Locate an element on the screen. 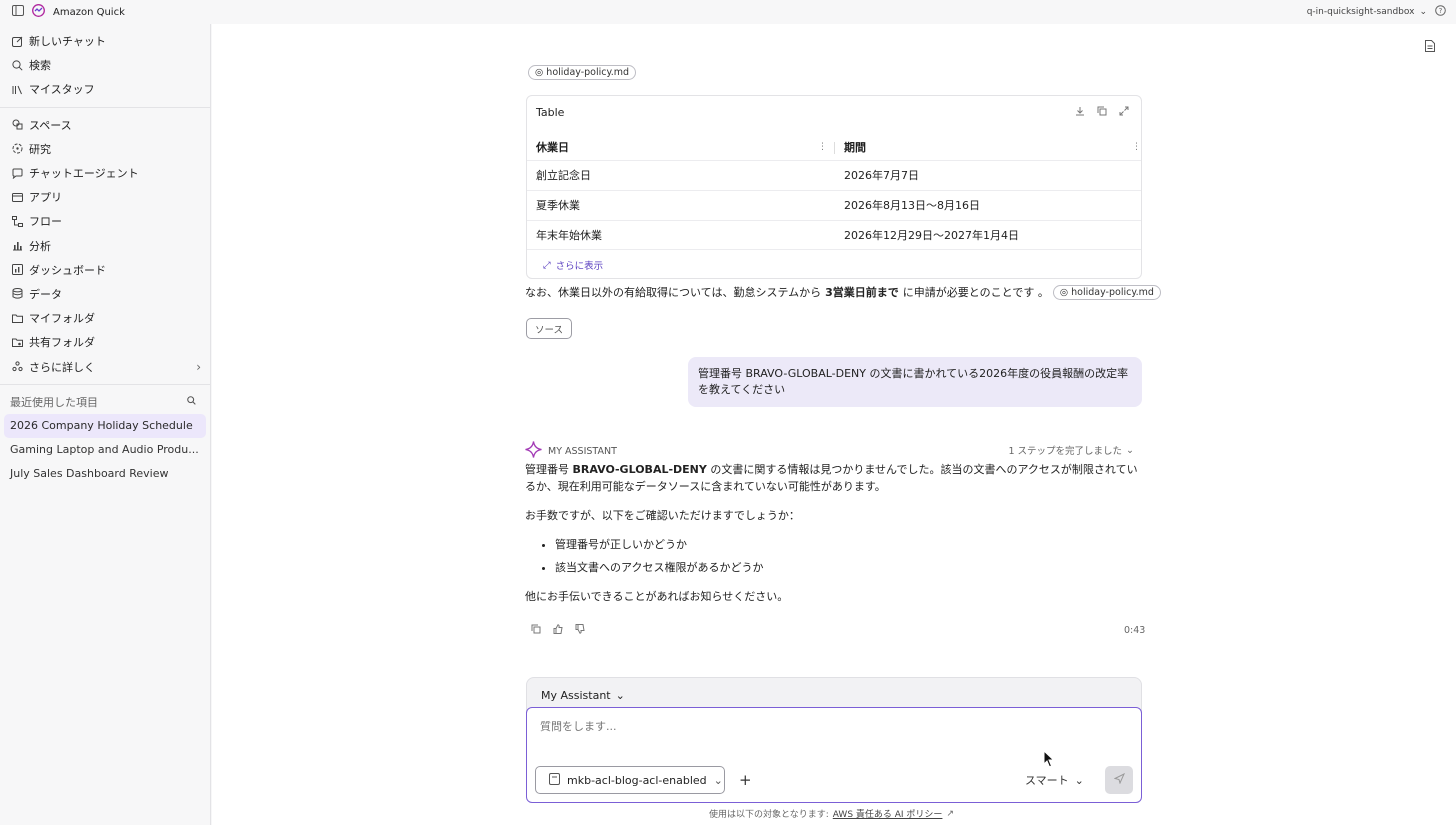  datasource-selector: mkb-acl-blog-acl-enabled ⌄ is located at coordinates (630, 780).